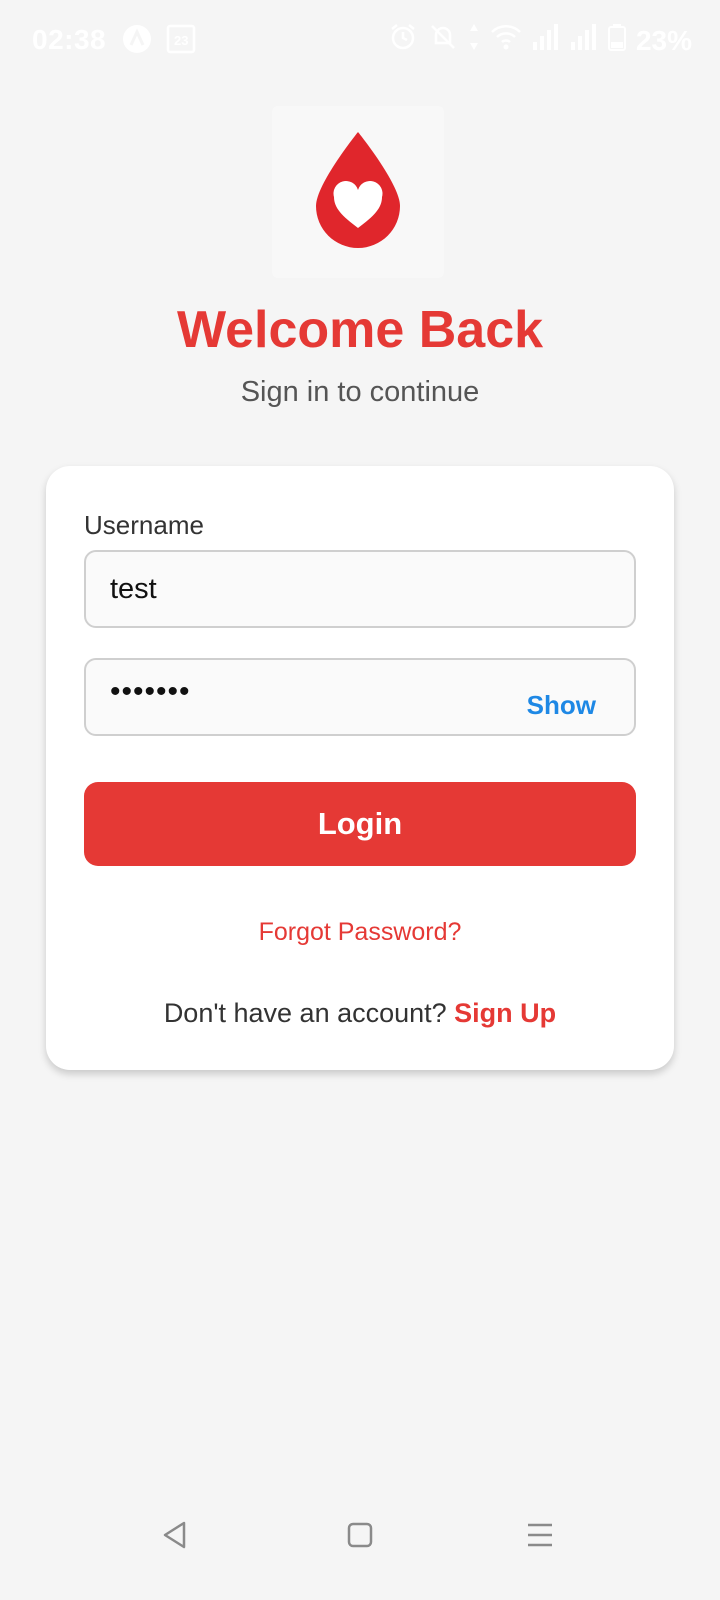 This screenshot has width=720, height=1600. What do you see at coordinates (561, 705) in the screenshot?
I see `show-password-toggle: Show` at bounding box center [561, 705].